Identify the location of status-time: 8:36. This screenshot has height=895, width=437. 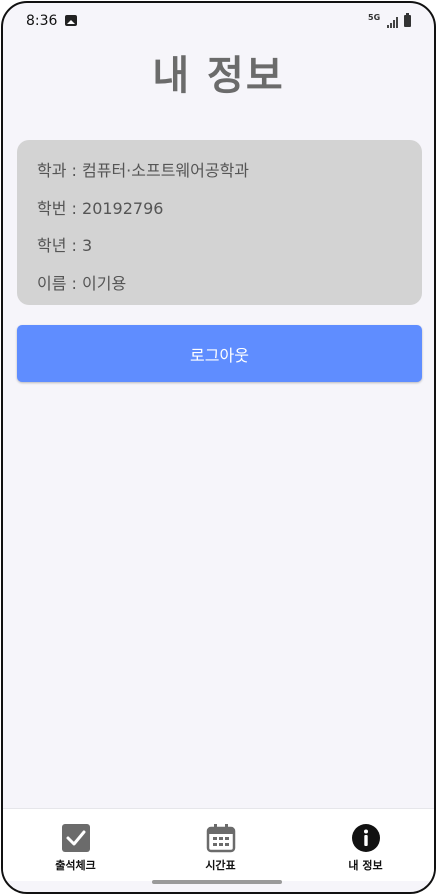
(42, 21).